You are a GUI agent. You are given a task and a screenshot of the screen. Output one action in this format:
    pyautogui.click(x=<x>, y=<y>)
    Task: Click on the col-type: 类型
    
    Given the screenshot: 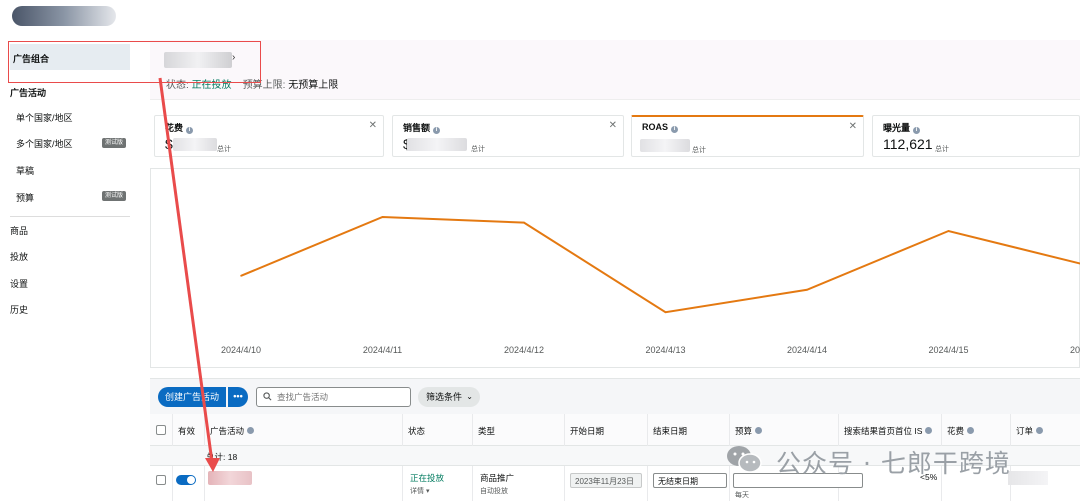 What is the action you would take?
    pyautogui.click(x=486, y=431)
    